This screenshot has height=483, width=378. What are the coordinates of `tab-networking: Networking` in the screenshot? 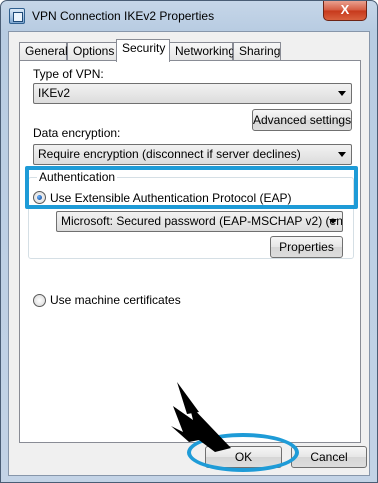 It's located at (202, 51).